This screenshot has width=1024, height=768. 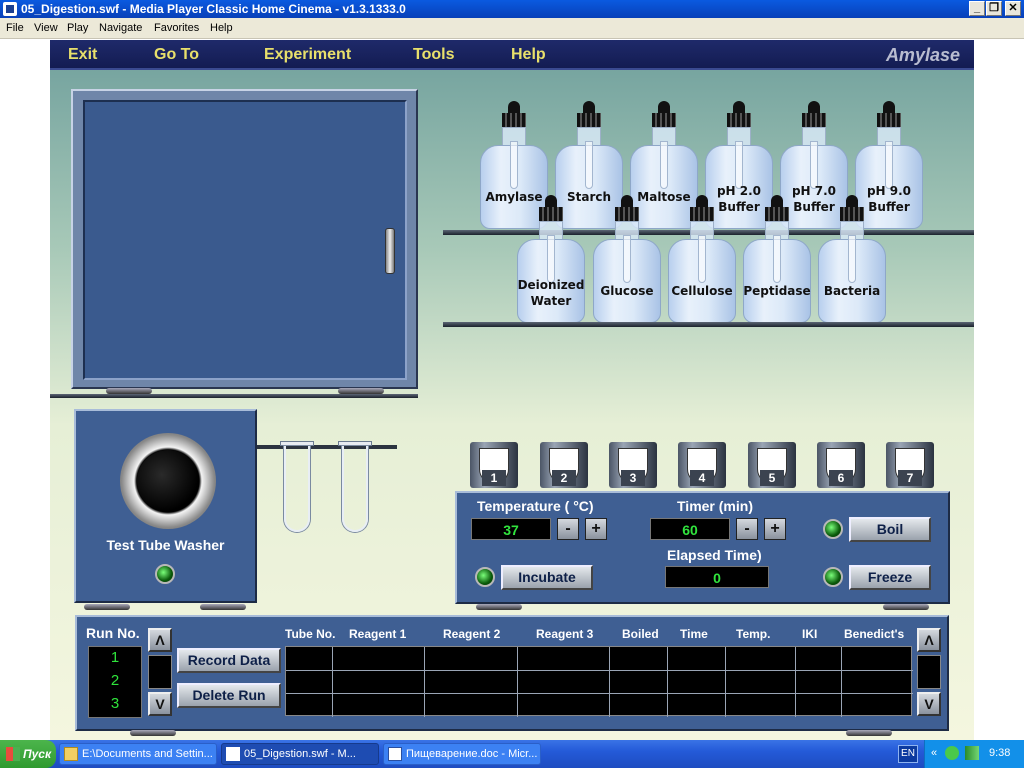 What do you see at coordinates (596, 529) in the screenshot?
I see `temperature-increase-button: +` at bounding box center [596, 529].